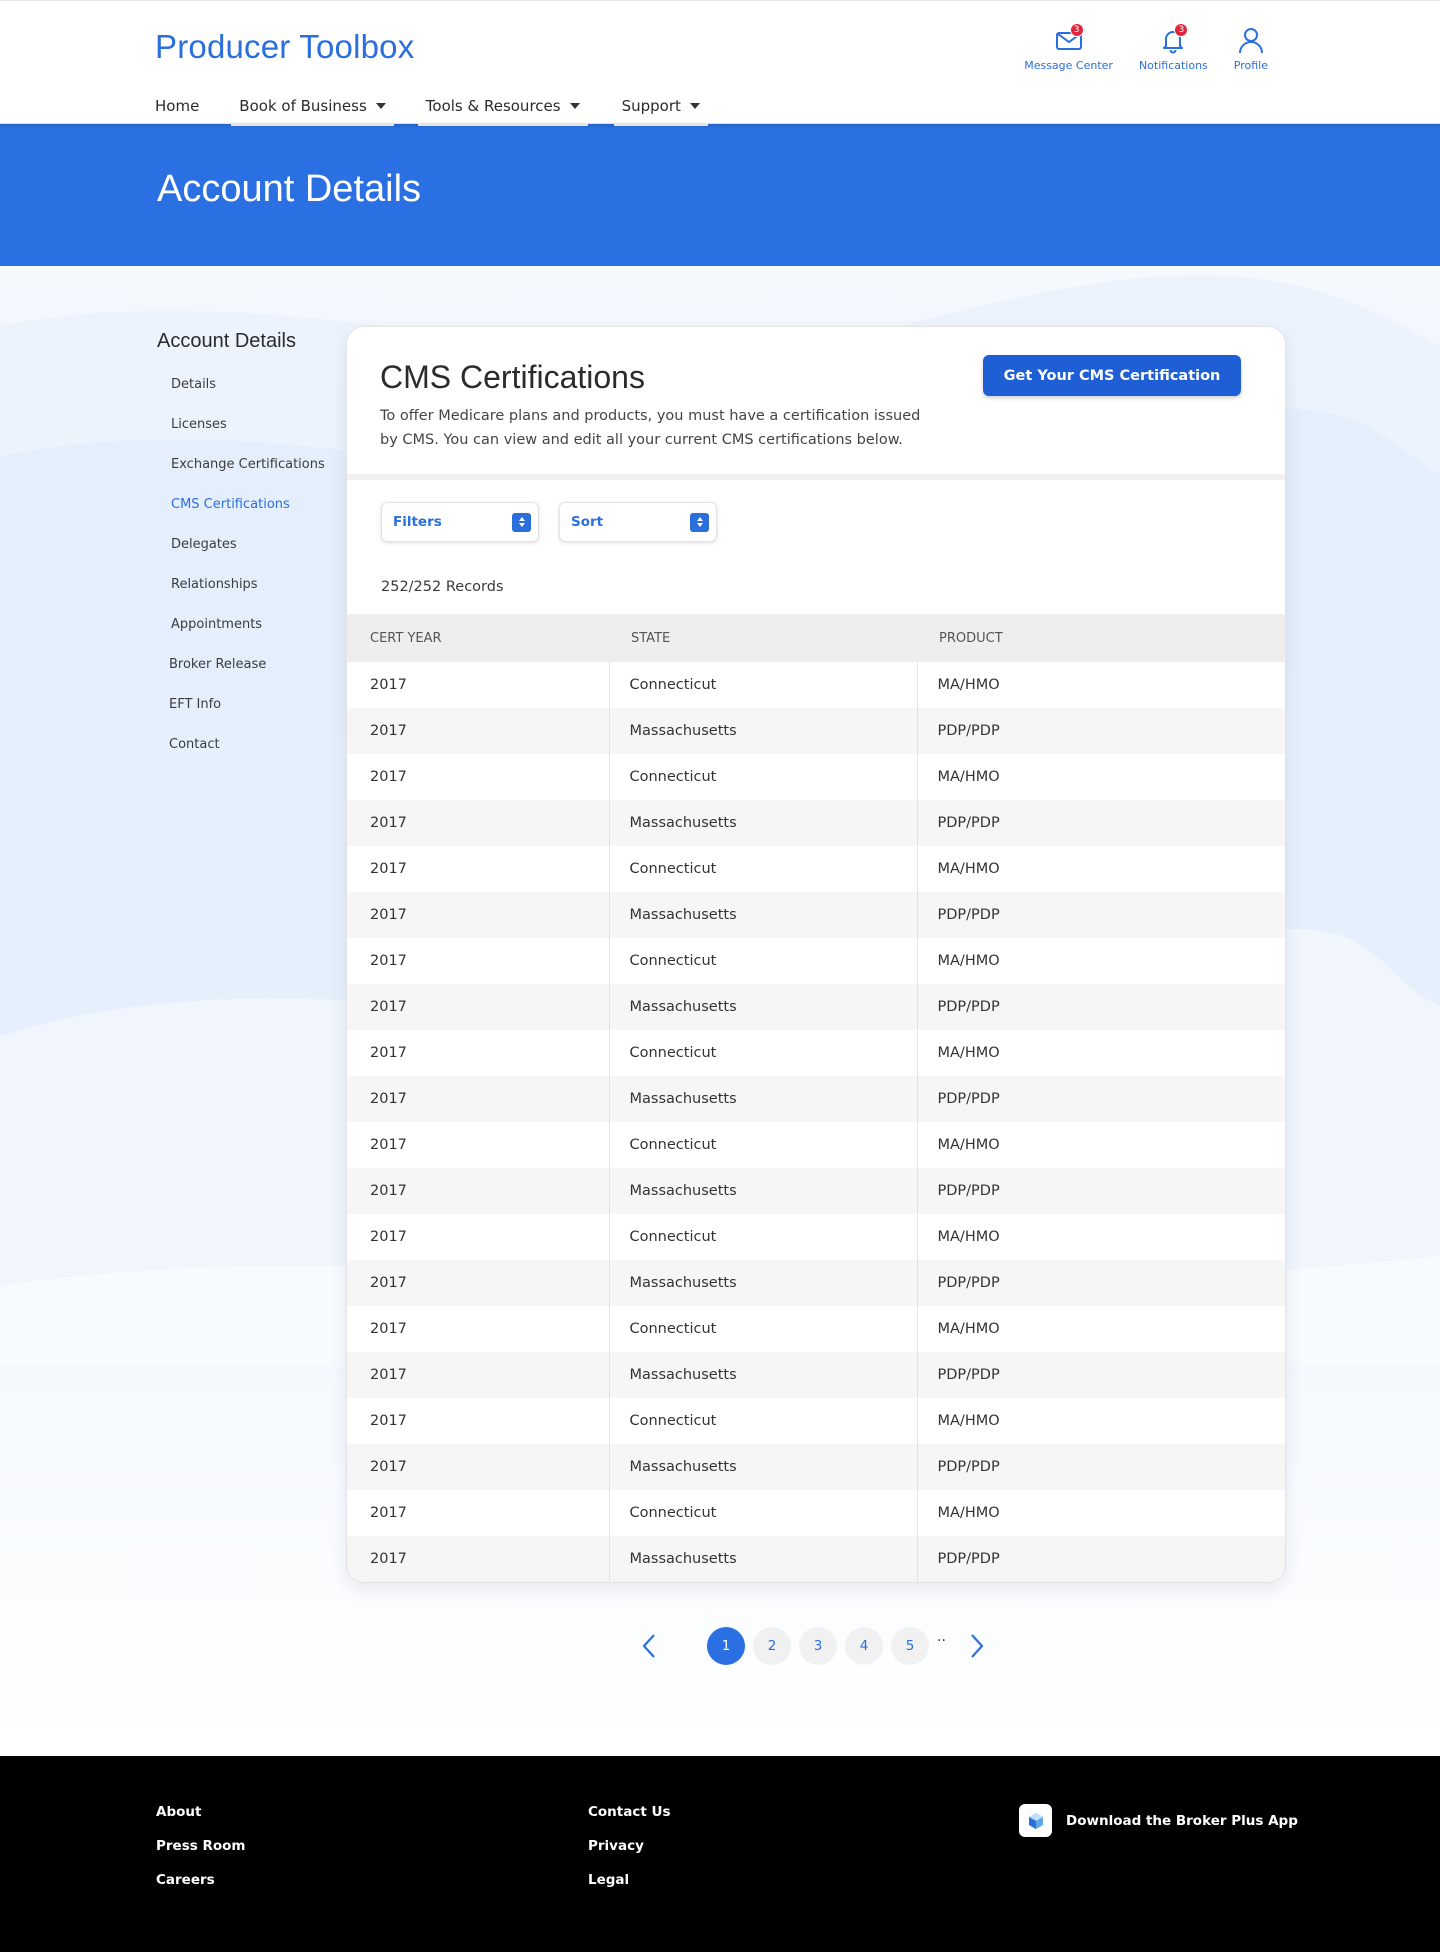 The height and width of the screenshot is (1953, 1440). Describe the element at coordinates (818, 1646) in the screenshot. I see `page-3-button: 3` at that location.